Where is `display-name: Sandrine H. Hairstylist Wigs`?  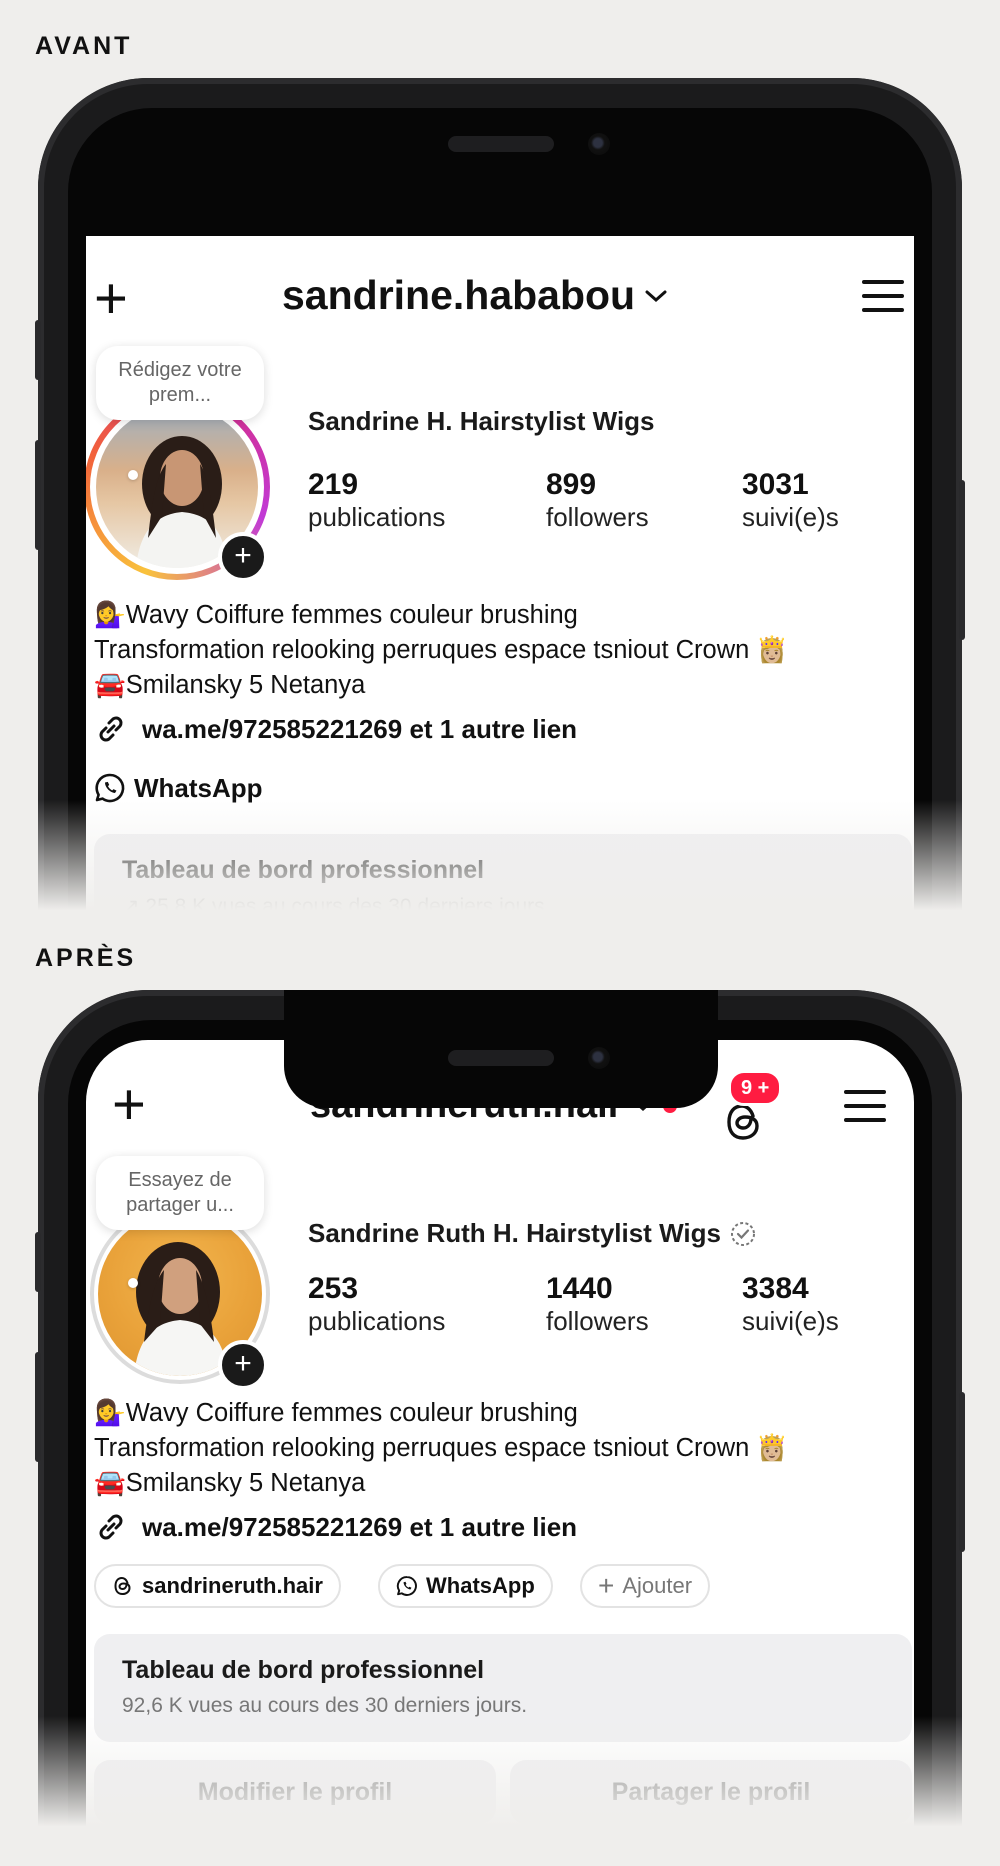
display-name: Sandrine H. Hairstylist Wigs is located at coordinates (481, 421).